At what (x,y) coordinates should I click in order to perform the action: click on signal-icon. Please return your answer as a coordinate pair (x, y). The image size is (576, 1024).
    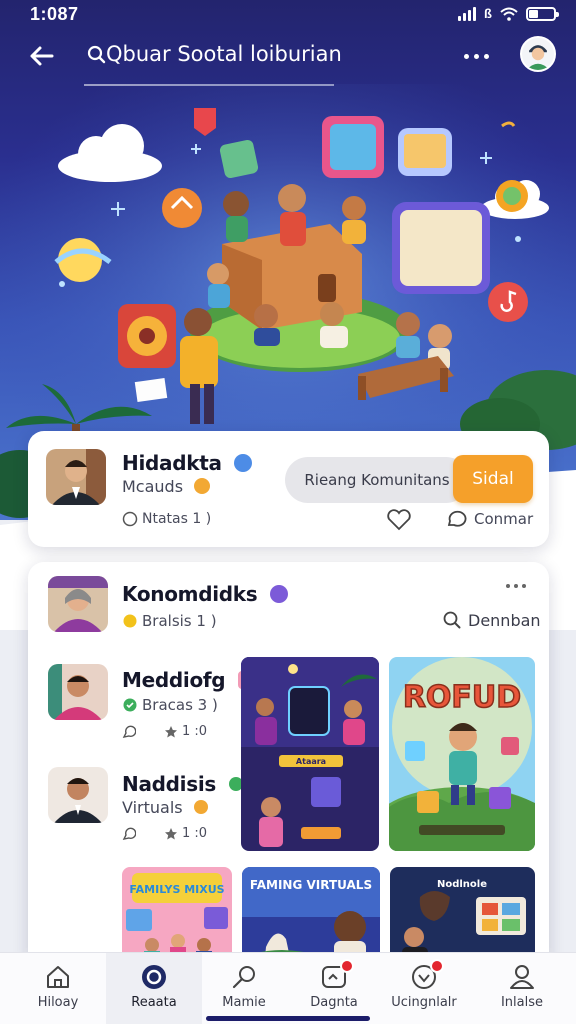
    Looking at the image, I should click on (467, 13).